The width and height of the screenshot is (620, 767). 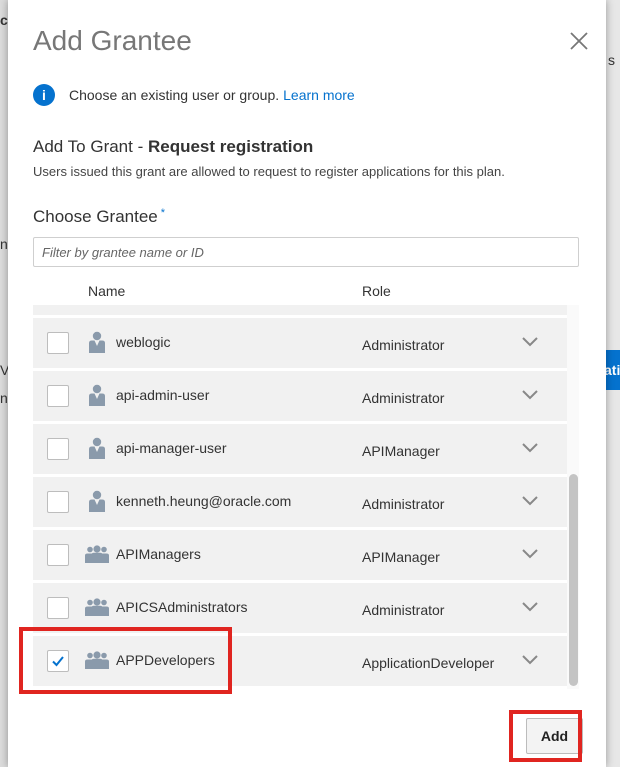 What do you see at coordinates (300, 556) in the screenshot?
I see `table-row: APIManagers APIManager` at bounding box center [300, 556].